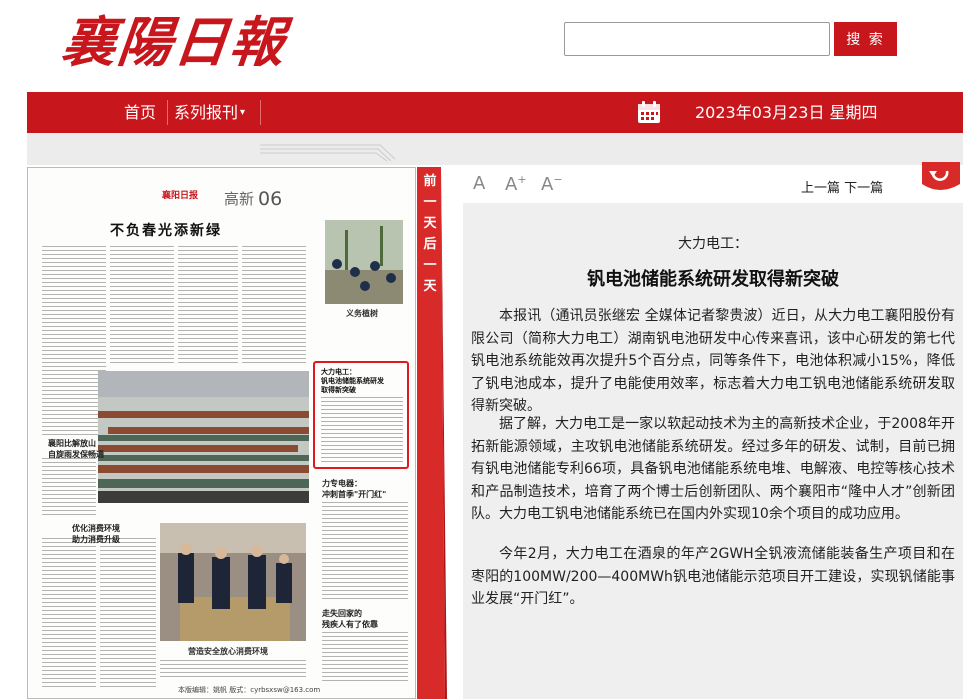 The height and width of the screenshot is (699, 972). I want to click on font-increase-letter: A, so click(511, 184).